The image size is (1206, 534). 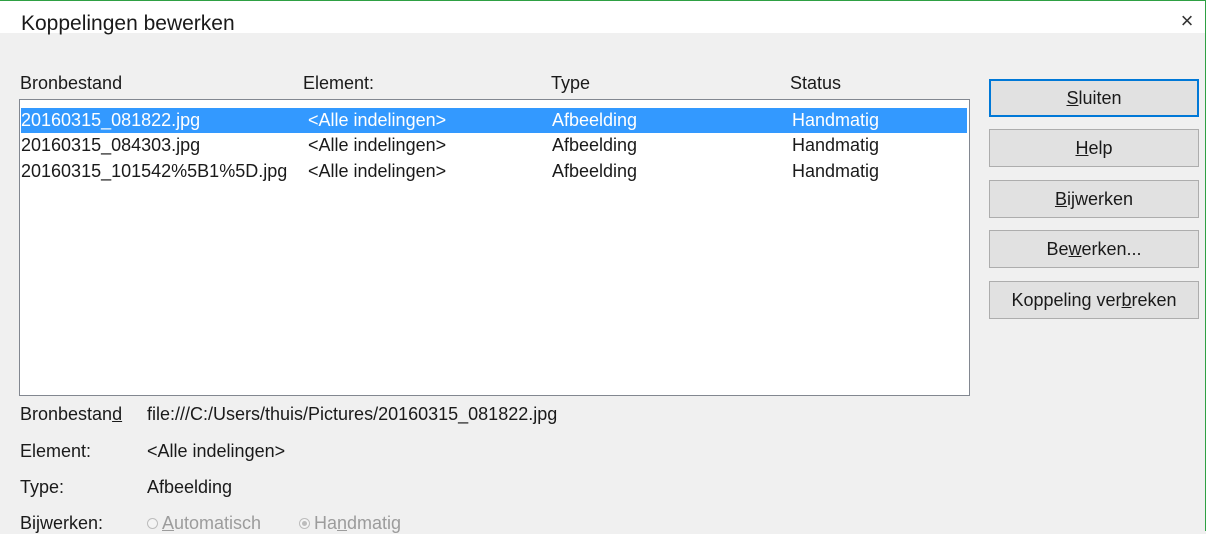 I want to click on column-header-type: Type, so click(x=570, y=83).